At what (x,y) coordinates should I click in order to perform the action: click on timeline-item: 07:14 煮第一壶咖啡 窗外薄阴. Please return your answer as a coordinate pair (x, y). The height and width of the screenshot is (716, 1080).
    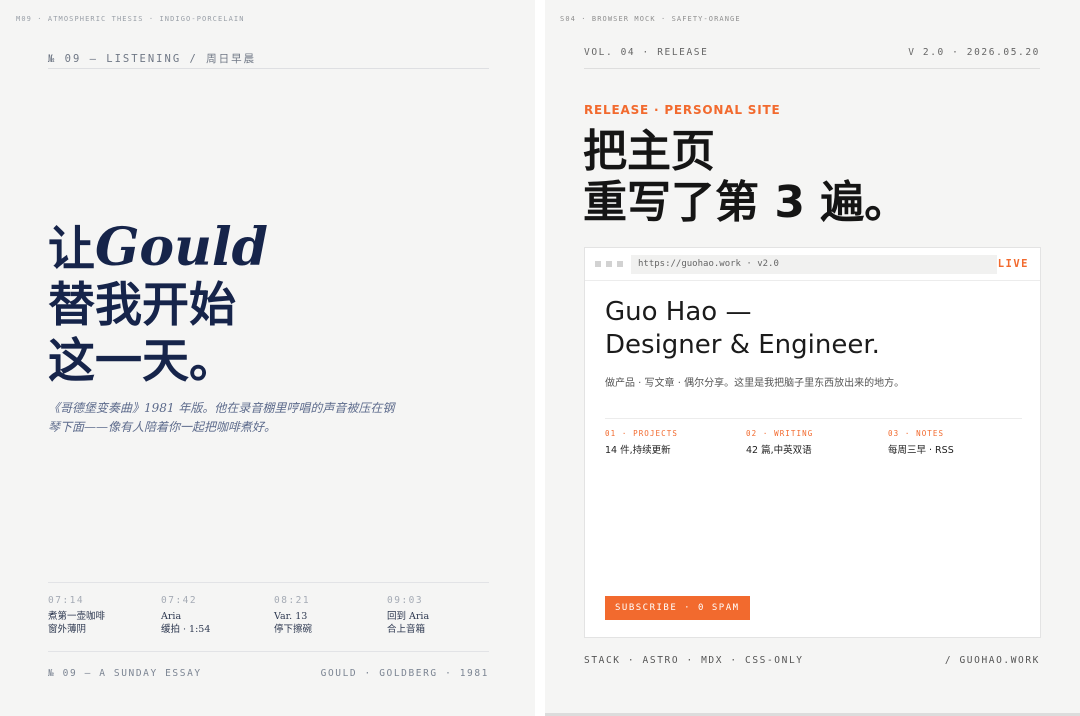
    Looking at the image, I should click on (98, 615).